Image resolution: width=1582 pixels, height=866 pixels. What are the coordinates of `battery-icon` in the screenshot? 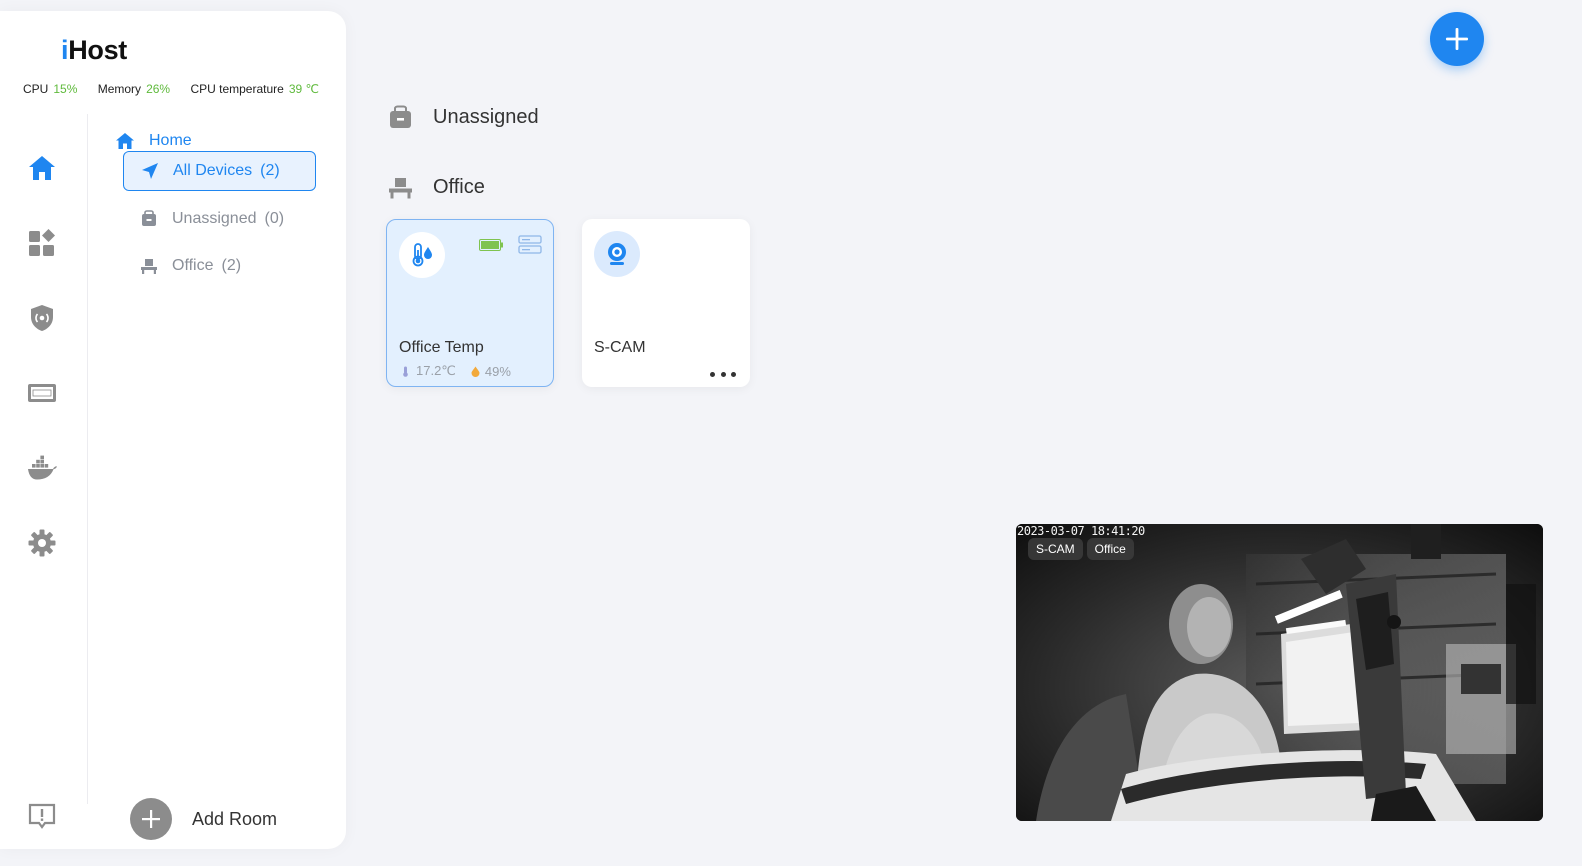 It's located at (491, 245).